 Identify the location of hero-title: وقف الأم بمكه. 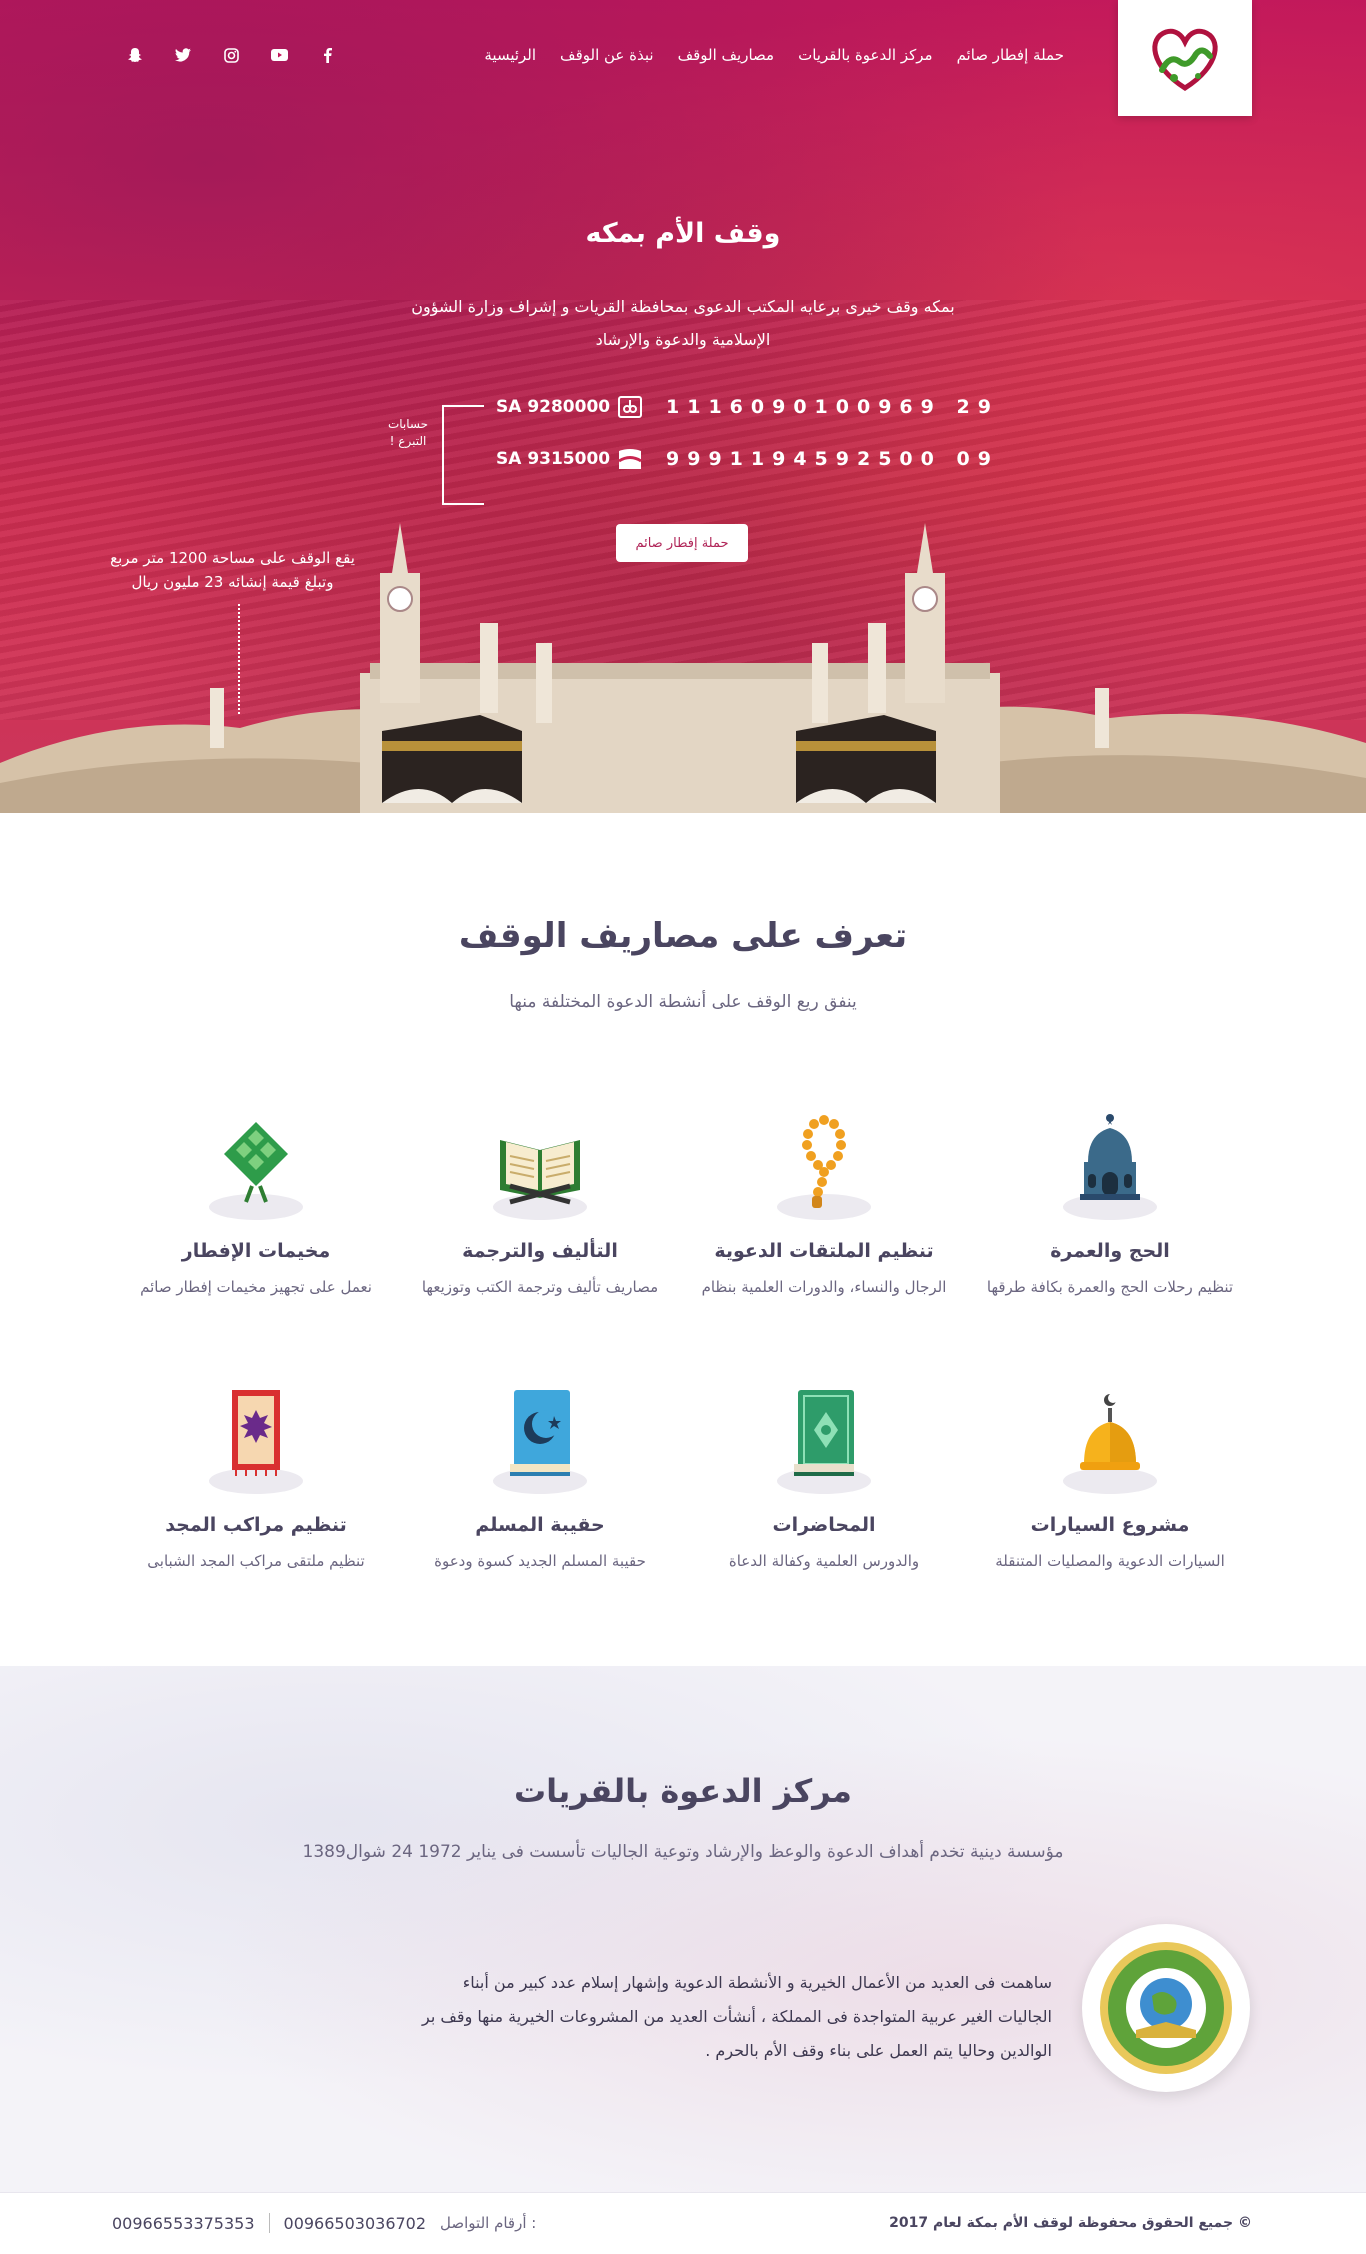
(683, 233).